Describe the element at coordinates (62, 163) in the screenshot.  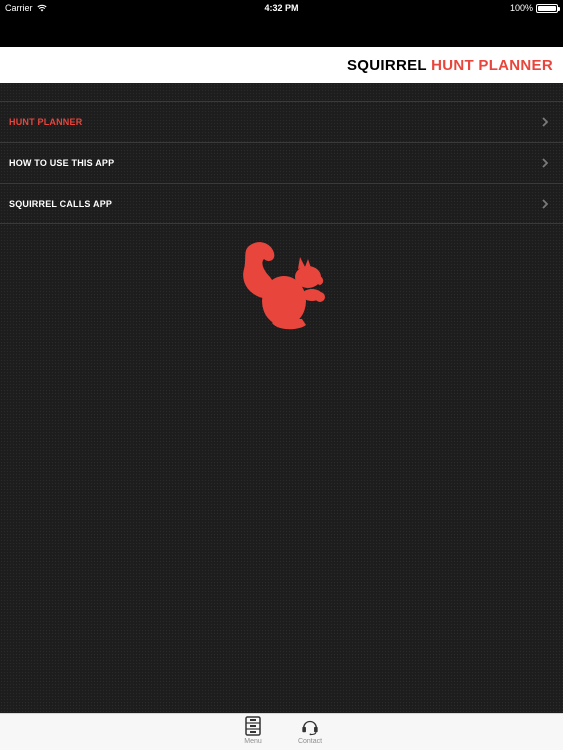
I see `menu-item-label: HOW TO USE THIS APP` at that location.